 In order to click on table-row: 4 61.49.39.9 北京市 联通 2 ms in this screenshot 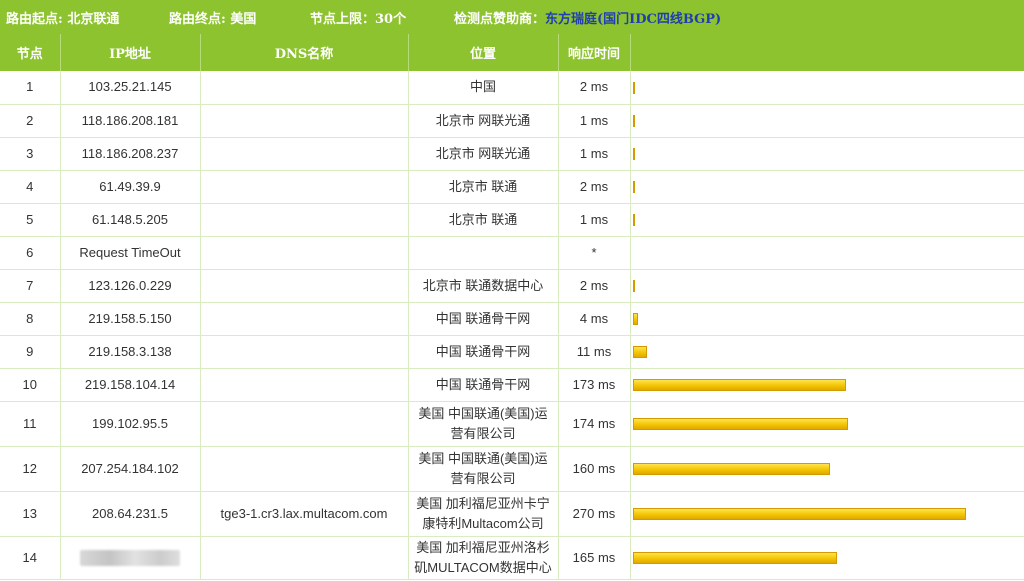, I will do `click(512, 187)`.